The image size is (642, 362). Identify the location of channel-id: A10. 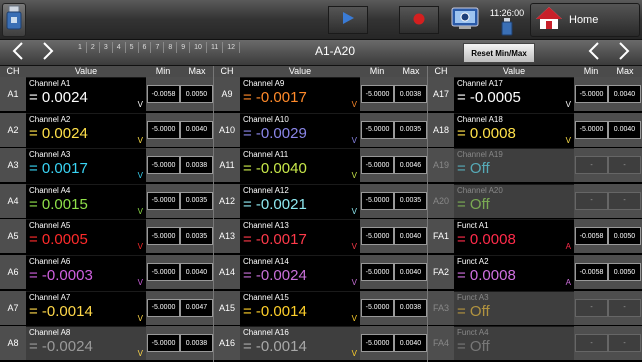
(227, 129).